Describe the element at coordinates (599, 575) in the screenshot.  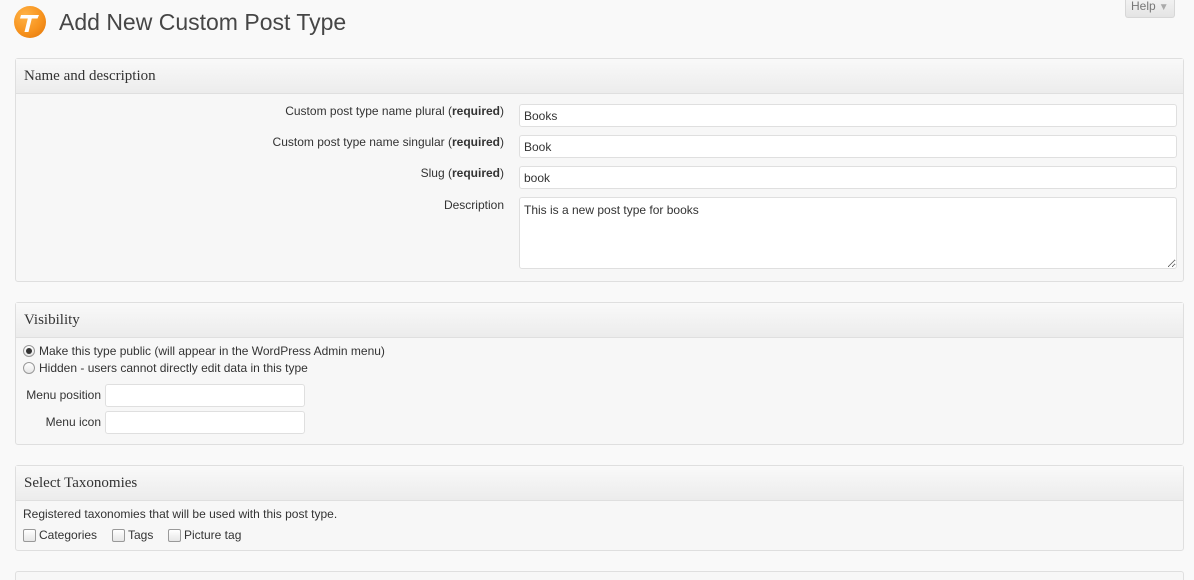
I see `next-box` at that location.